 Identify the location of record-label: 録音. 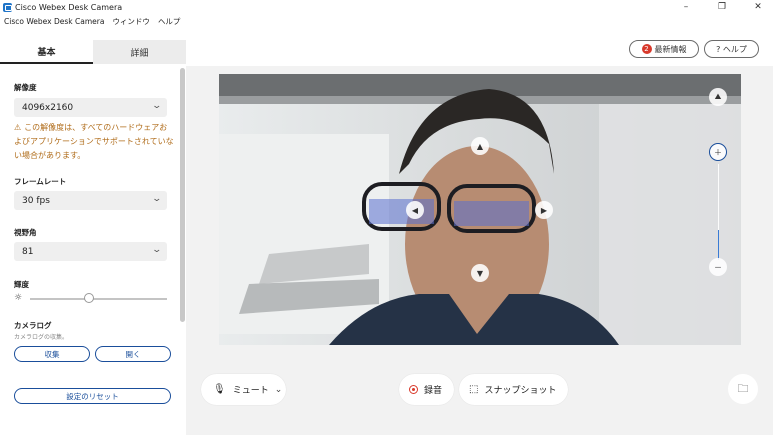
(433, 391).